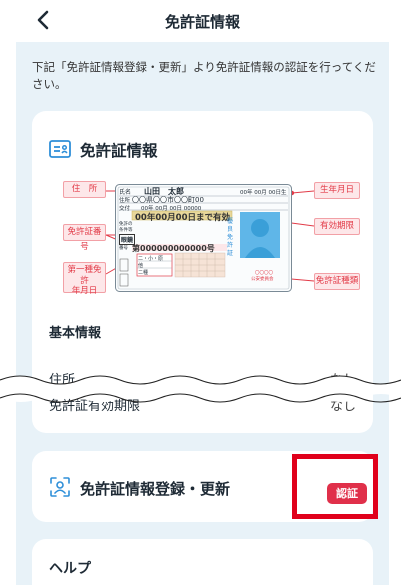 This screenshot has height=585, width=401. I want to click on sample-cond-label-2: 条件等, so click(126, 230).